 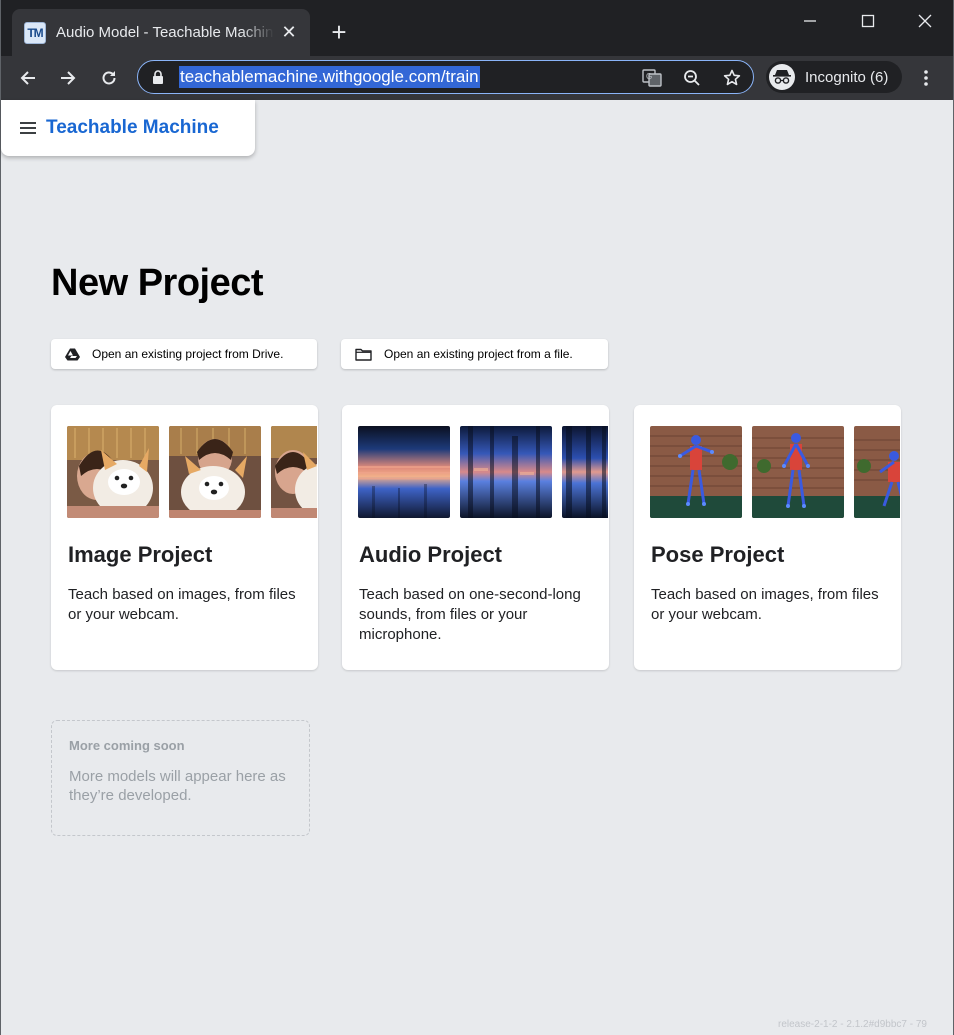 What do you see at coordinates (363, 354) in the screenshot?
I see `folder-icon` at bounding box center [363, 354].